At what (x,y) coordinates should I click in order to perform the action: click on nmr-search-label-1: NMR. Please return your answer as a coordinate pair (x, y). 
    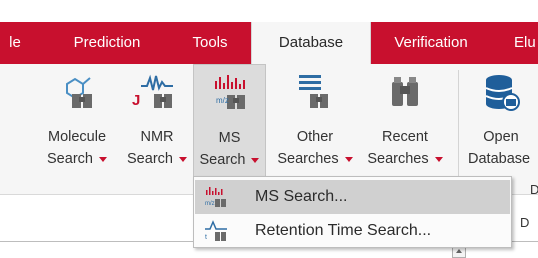
    Looking at the image, I should click on (157, 137).